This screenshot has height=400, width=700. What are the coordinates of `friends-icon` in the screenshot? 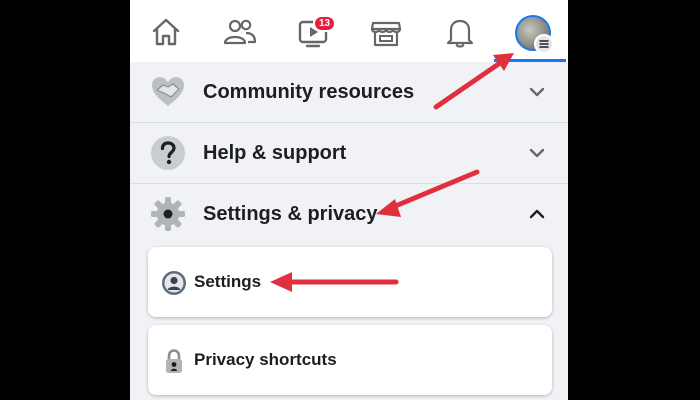 It's located at (240, 32).